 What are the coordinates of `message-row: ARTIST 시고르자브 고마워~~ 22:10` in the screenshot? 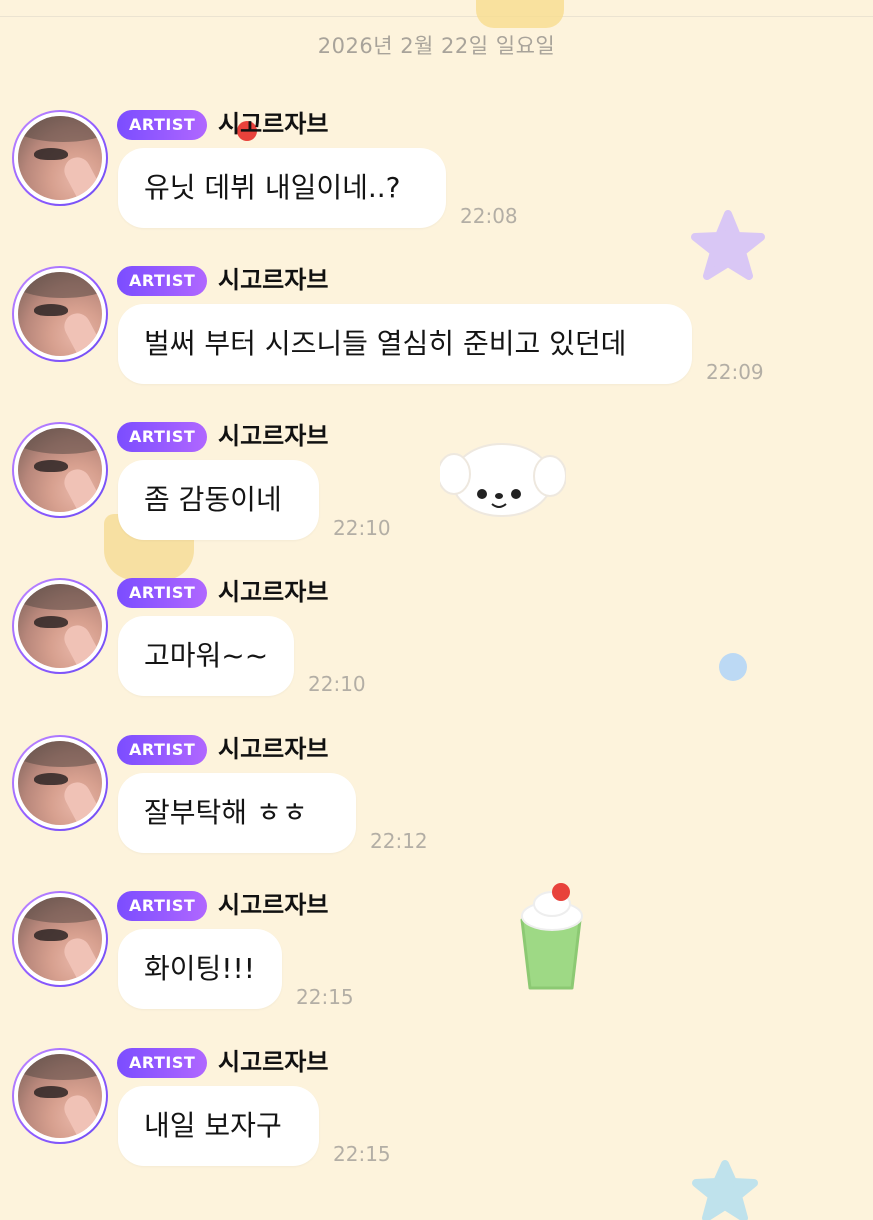 It's located at (436, 653).